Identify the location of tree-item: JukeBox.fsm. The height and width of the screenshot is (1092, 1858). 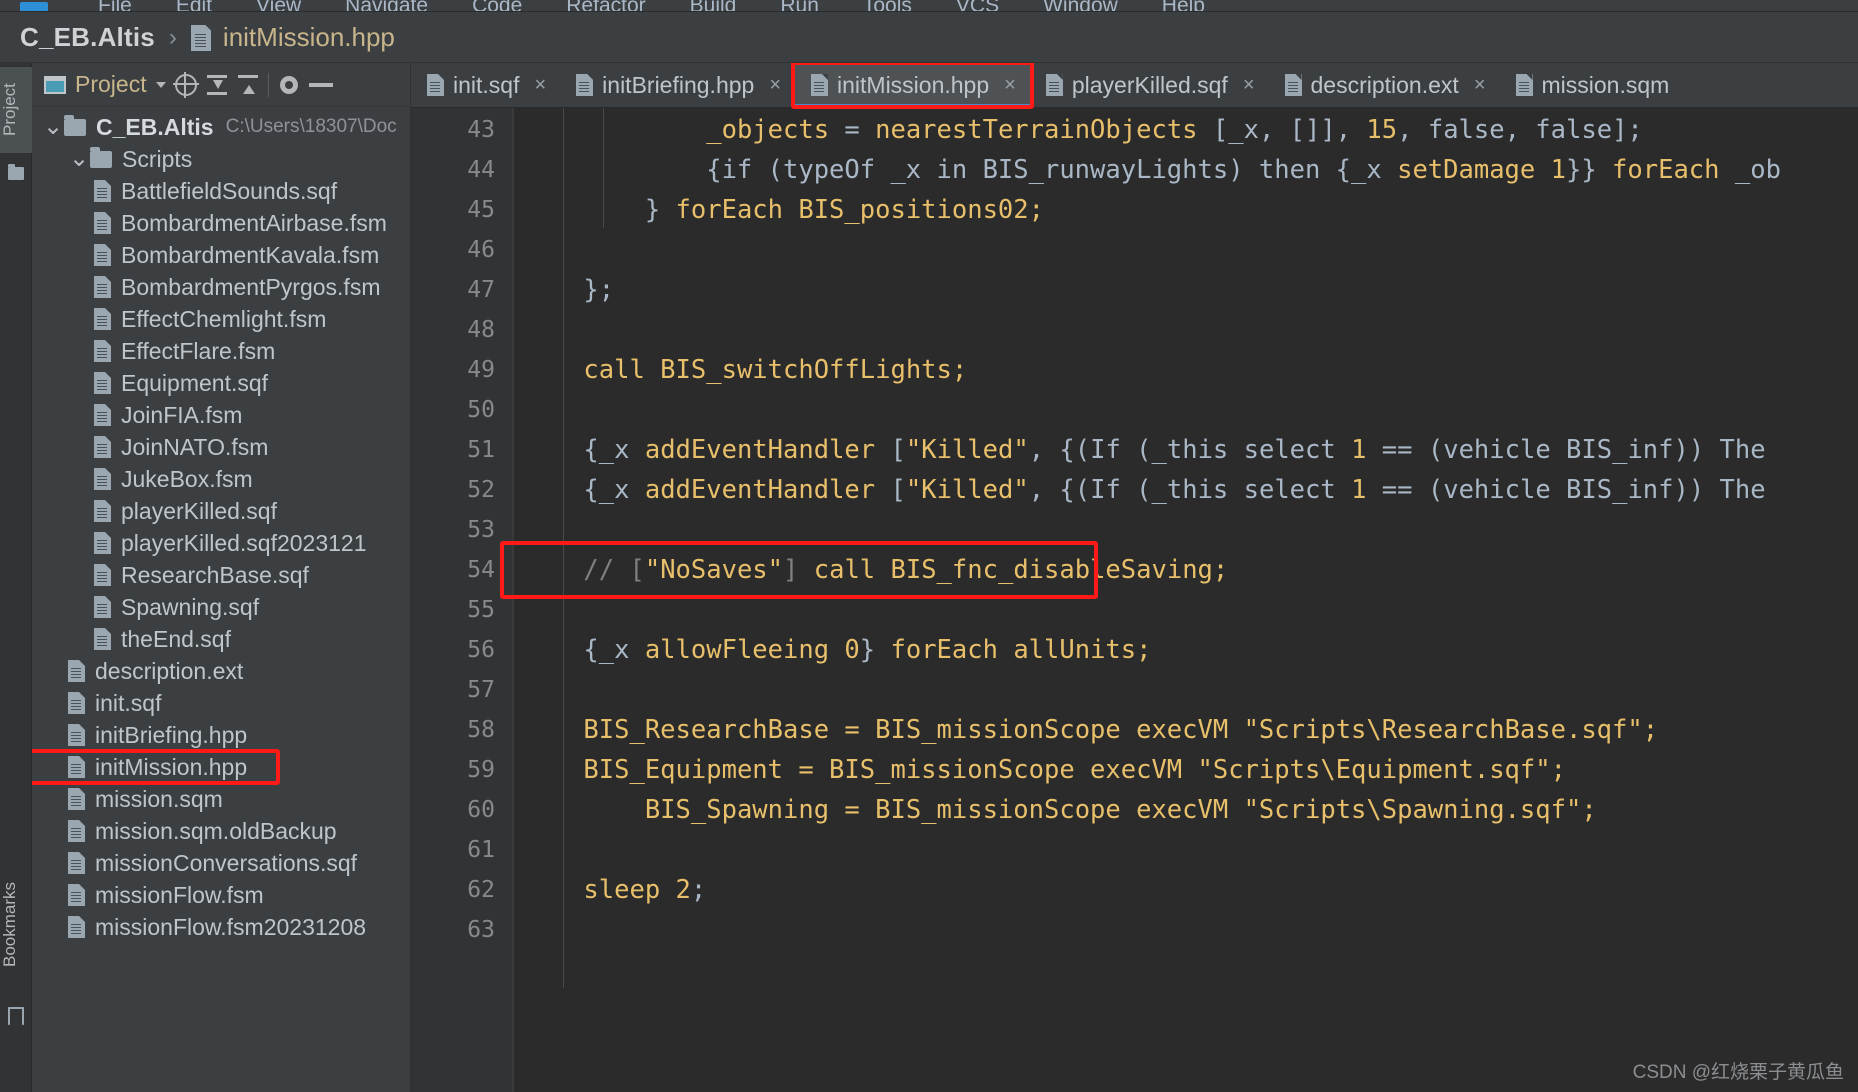
(221, 479).